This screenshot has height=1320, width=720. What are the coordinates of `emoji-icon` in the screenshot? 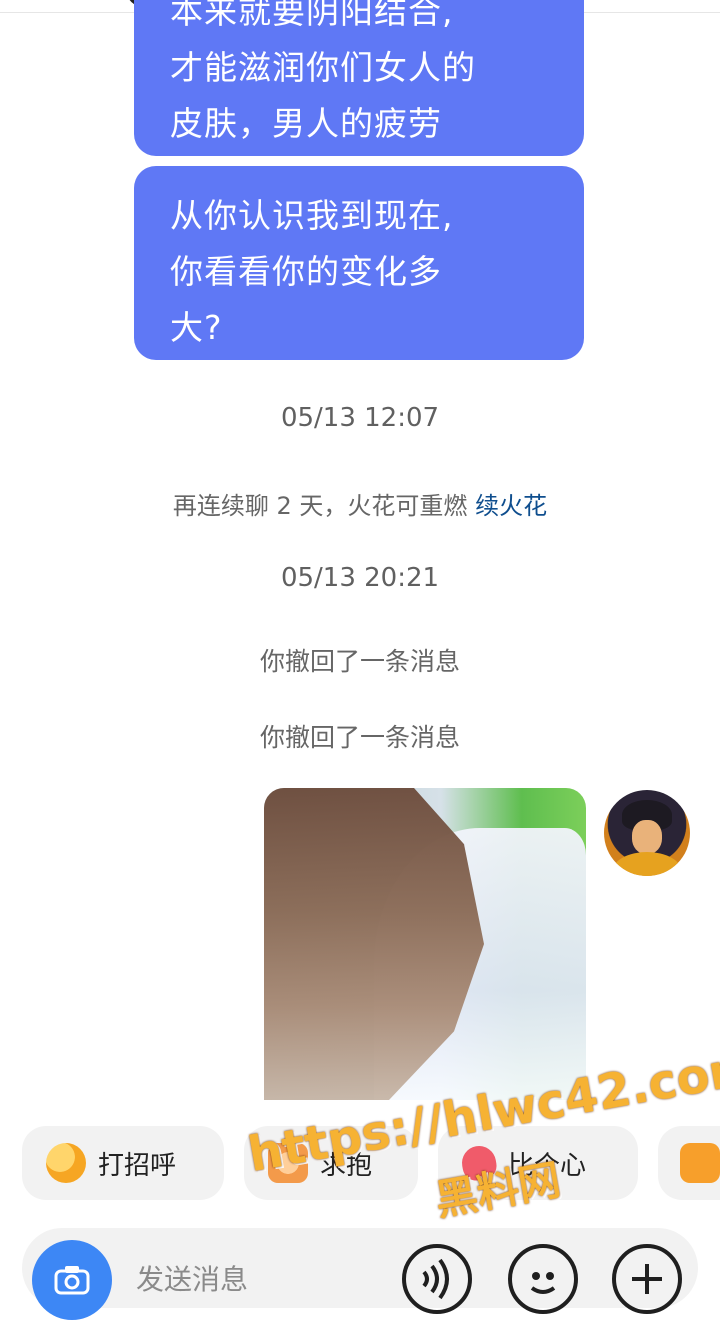 It's located at (543, 1279).